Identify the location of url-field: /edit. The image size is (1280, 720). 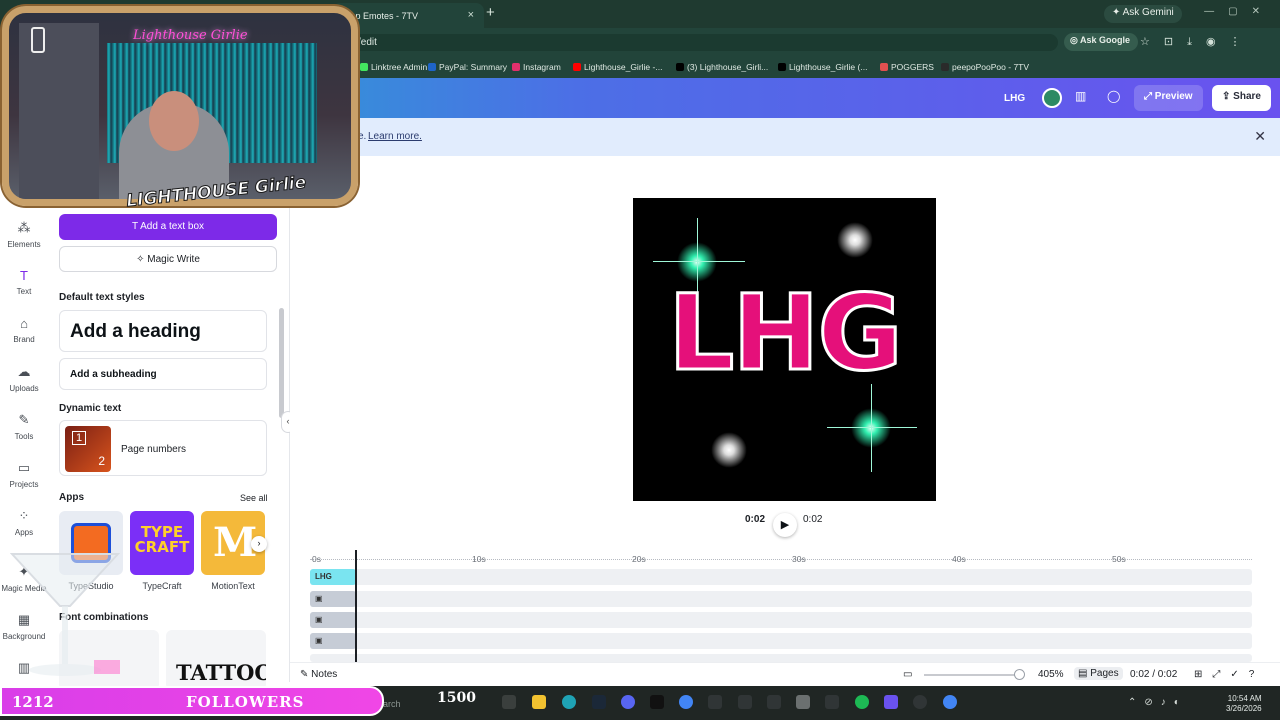
(699, 42).